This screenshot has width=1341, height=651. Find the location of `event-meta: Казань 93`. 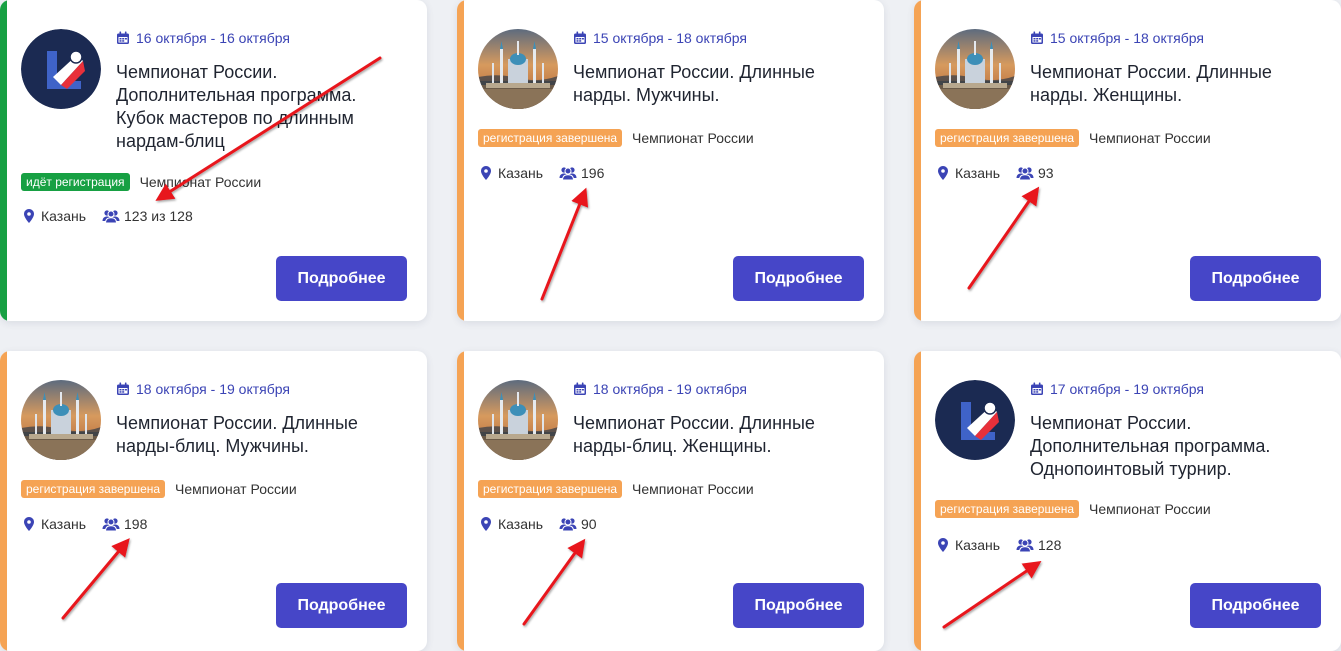

event-meta: Казань 93 is located at coordinates (996, 173).